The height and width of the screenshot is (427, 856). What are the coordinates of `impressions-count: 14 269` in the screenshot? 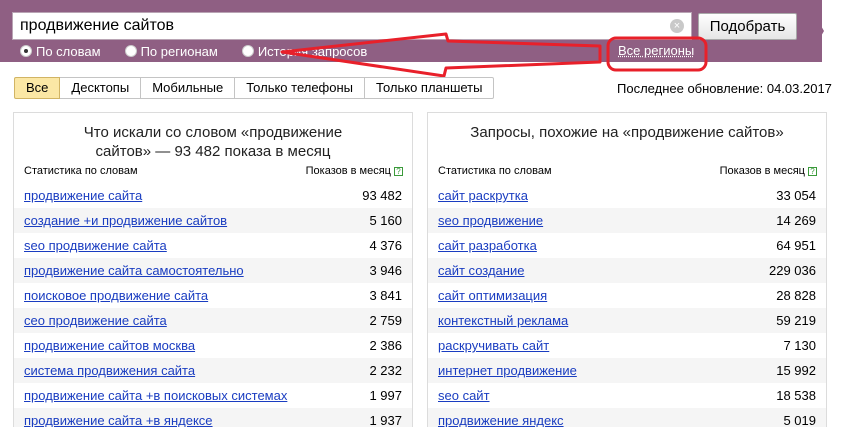 It's located at (796, 220).